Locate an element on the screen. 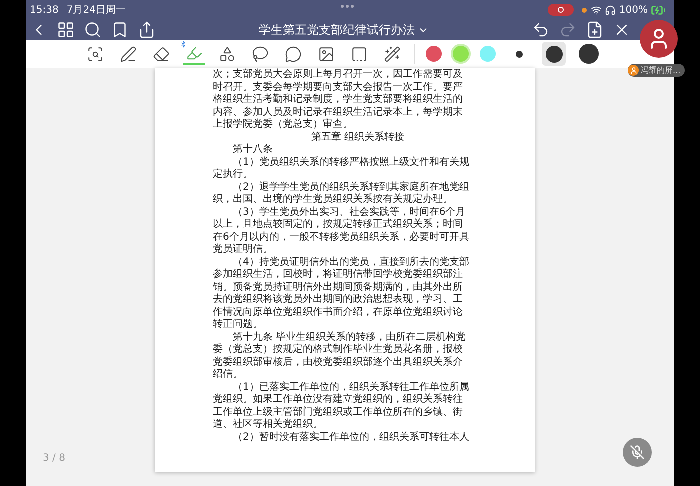  redo-icon is located at coordinates (568, 30).